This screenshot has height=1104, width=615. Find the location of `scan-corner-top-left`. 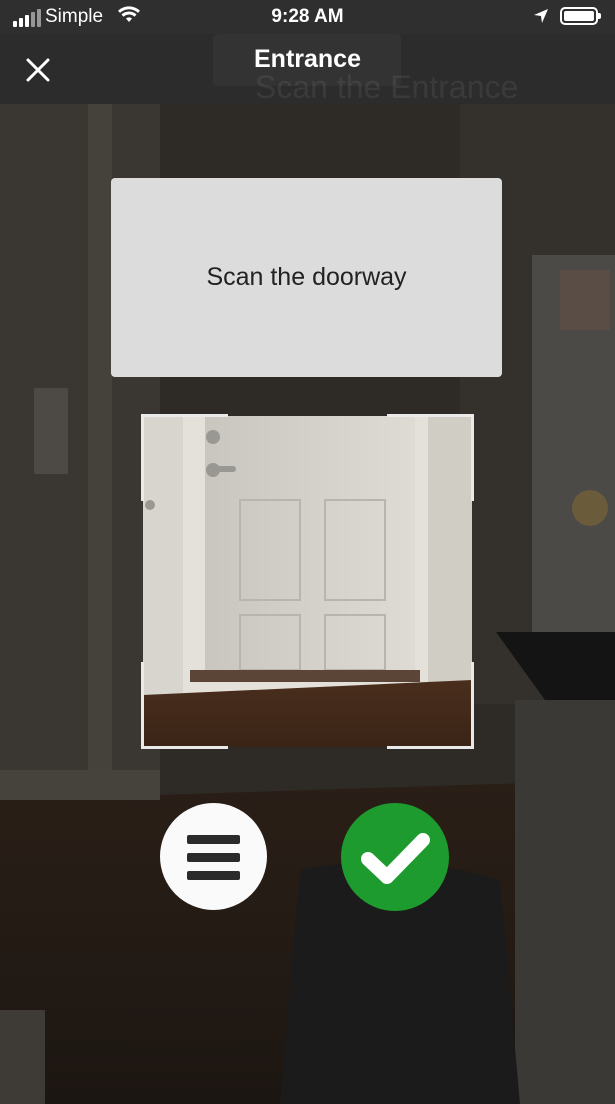

scan-corner-top-left is located at coordinates (184, 457).